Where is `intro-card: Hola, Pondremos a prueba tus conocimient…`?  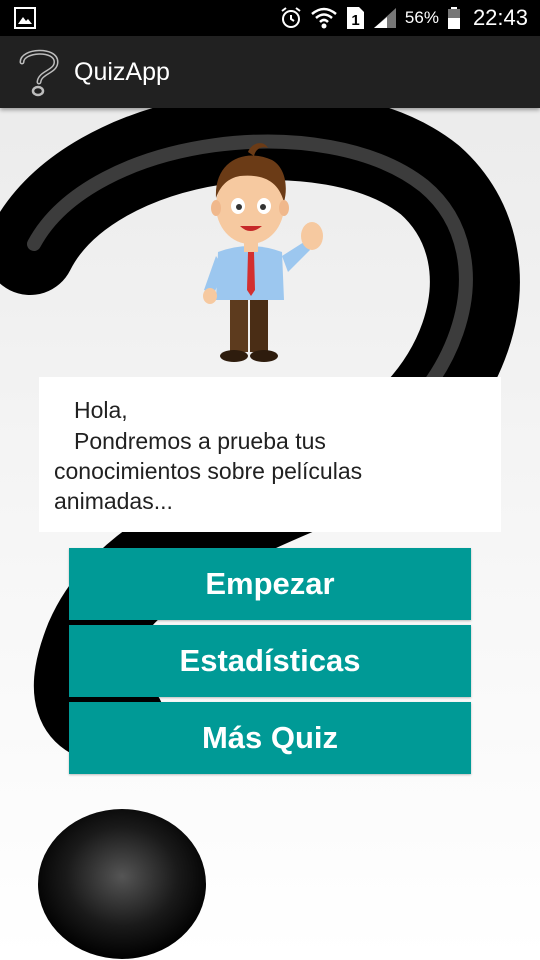
intro-card: Hola, Pondremos a prueba tus conocimient… is located at coordinates (270, 454).